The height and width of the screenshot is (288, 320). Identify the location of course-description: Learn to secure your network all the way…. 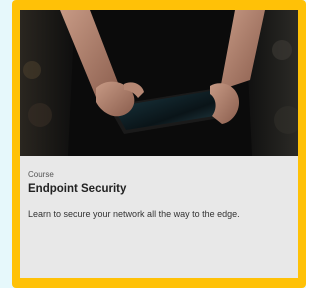
(134, 214).